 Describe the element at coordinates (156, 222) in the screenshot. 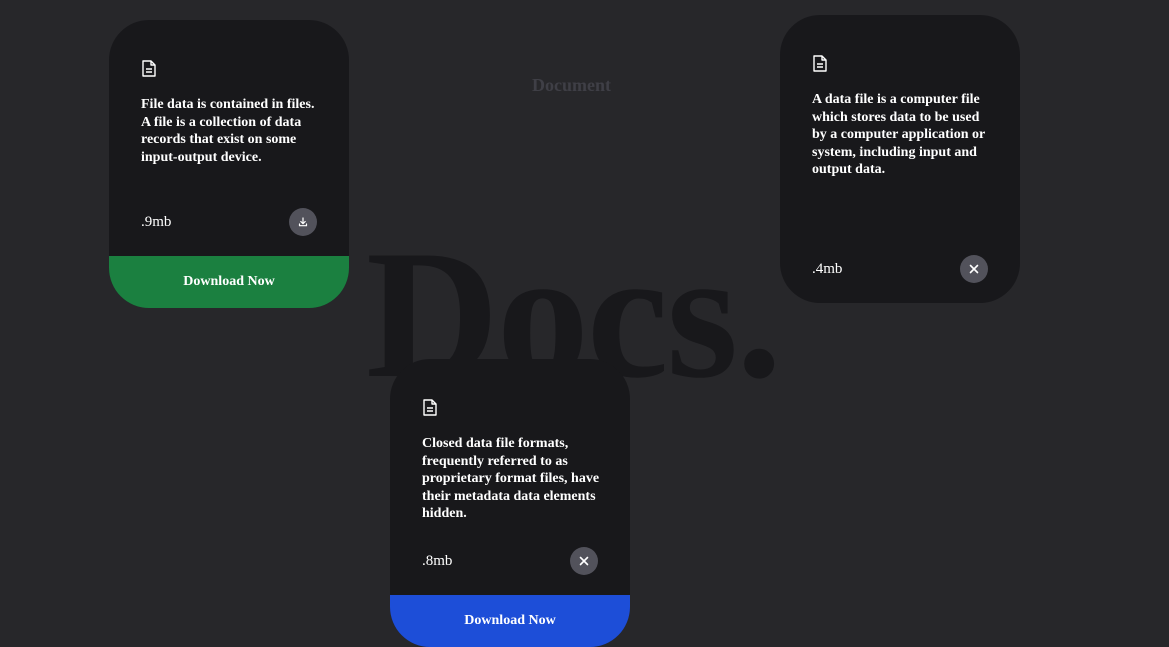

I see `file-size: .9mb` at that location.